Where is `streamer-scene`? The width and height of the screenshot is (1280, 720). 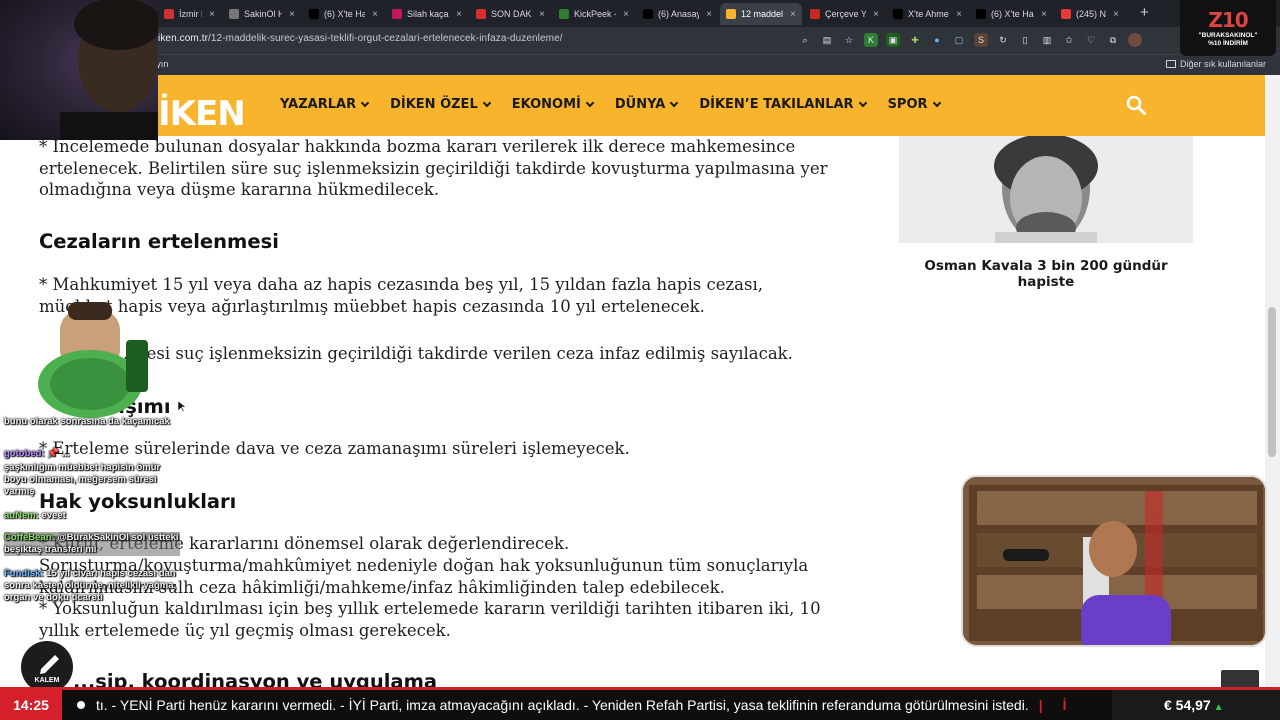
streamer-scene is located at coordinates (1114, 561).